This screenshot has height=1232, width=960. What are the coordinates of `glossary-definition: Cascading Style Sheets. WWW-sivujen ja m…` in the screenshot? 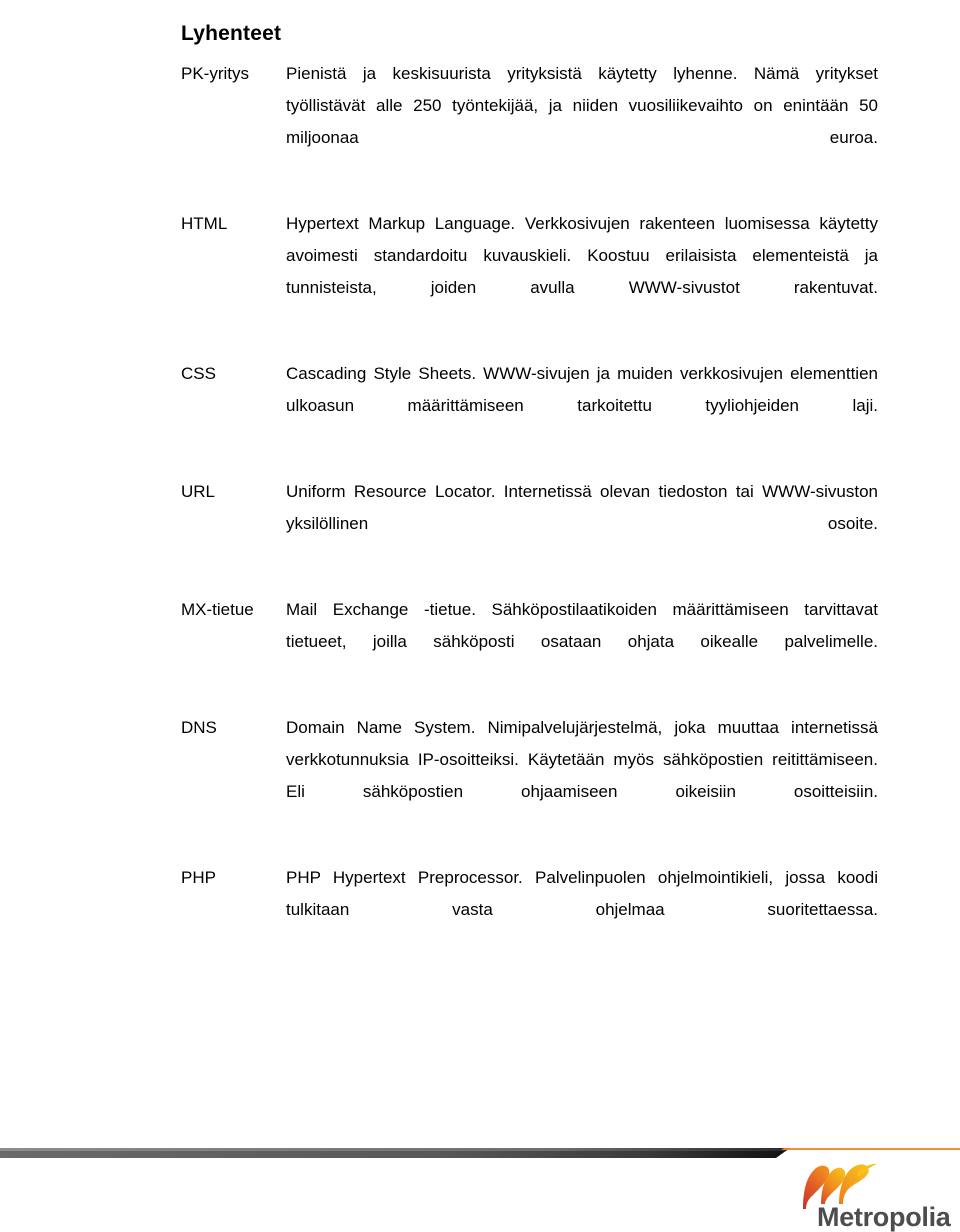 It's located at (582, 389).